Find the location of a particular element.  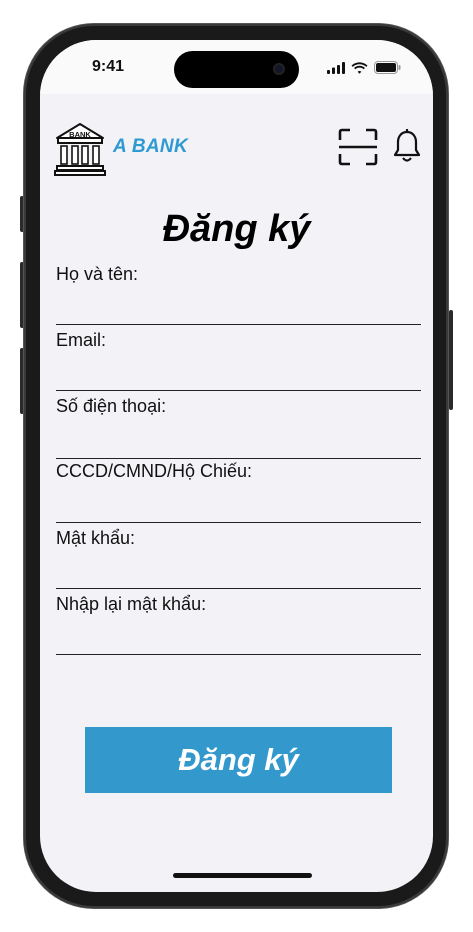

confirm-password-input is located at coordinates (238, 641).